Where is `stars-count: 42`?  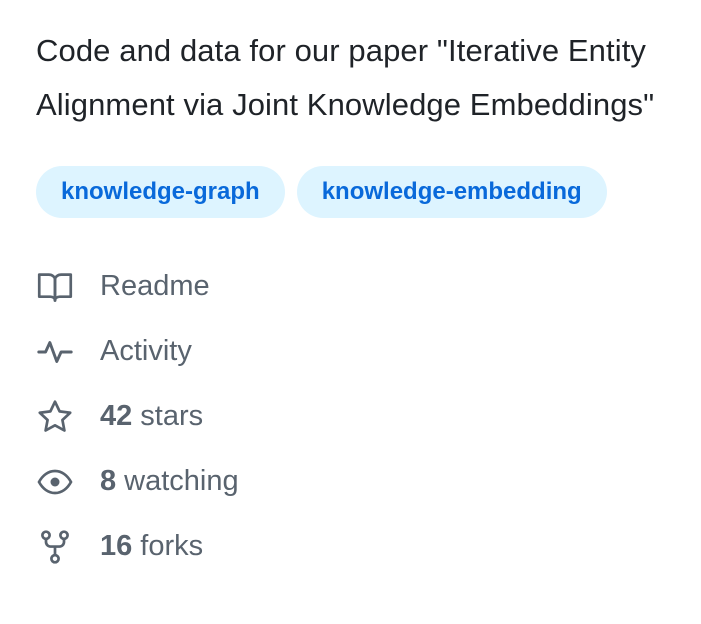 stars-count: 42 is located at coordinates (116, 416).